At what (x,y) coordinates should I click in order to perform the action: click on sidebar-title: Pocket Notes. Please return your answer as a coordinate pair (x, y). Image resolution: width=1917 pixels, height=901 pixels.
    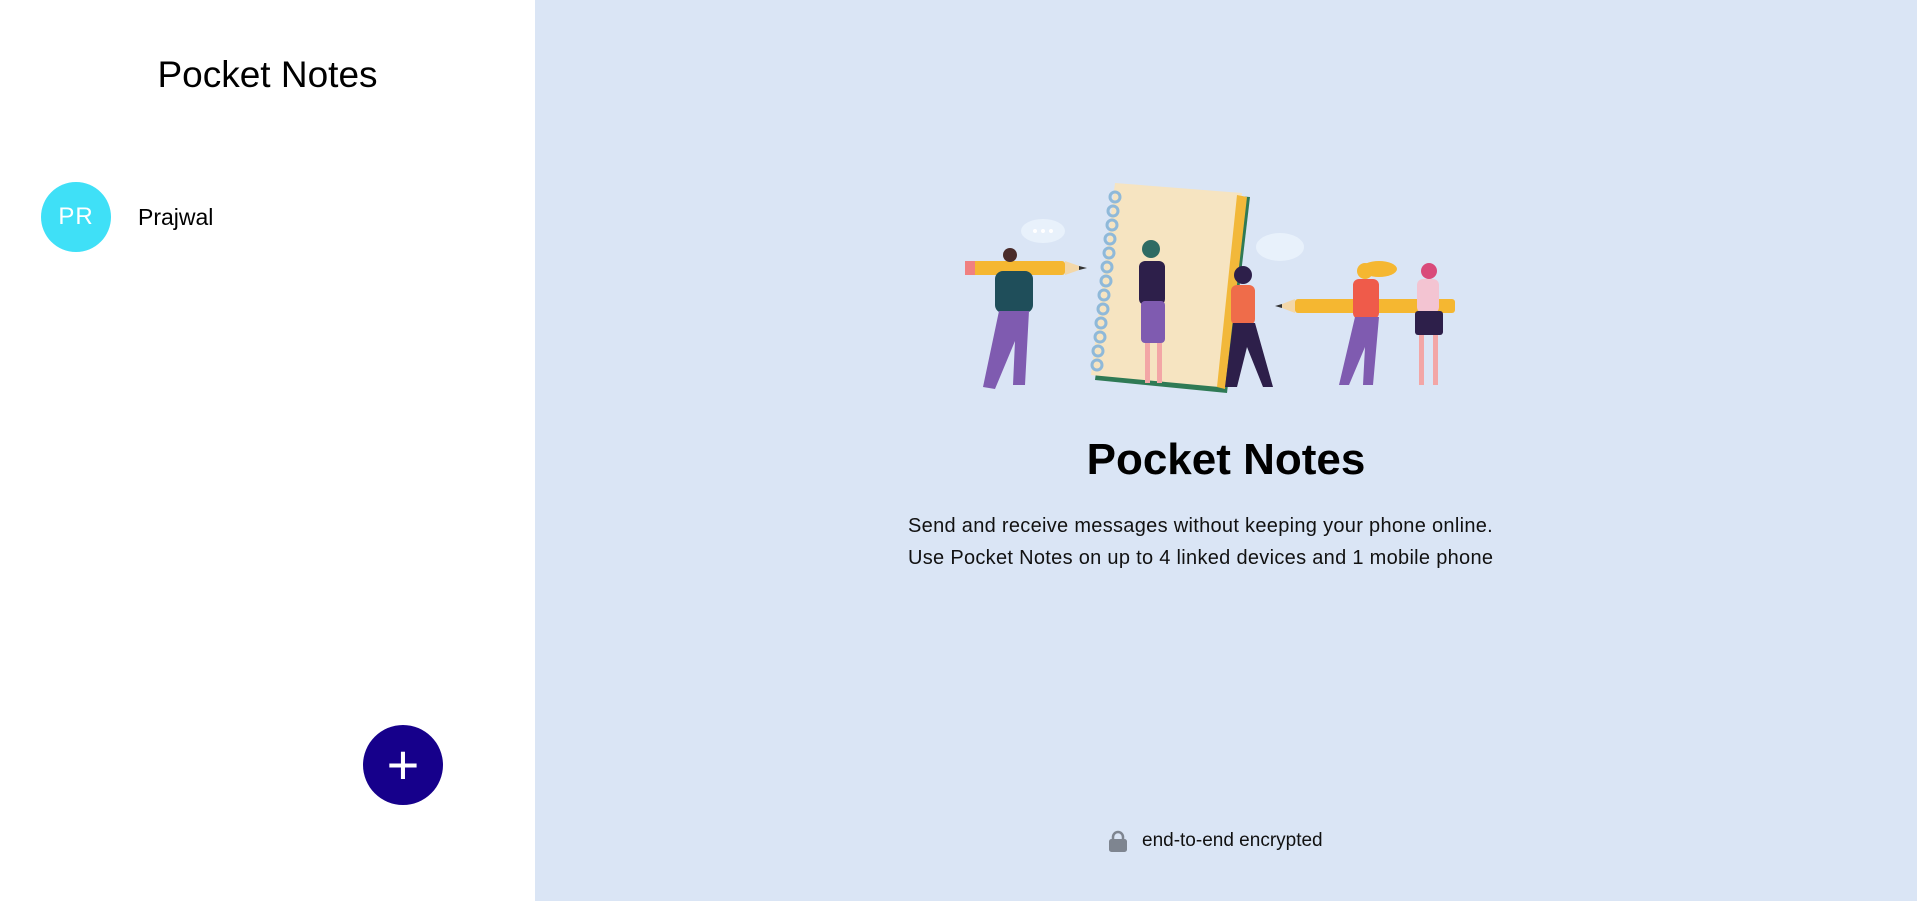
    Looking at the image, I should click on (267, 74).